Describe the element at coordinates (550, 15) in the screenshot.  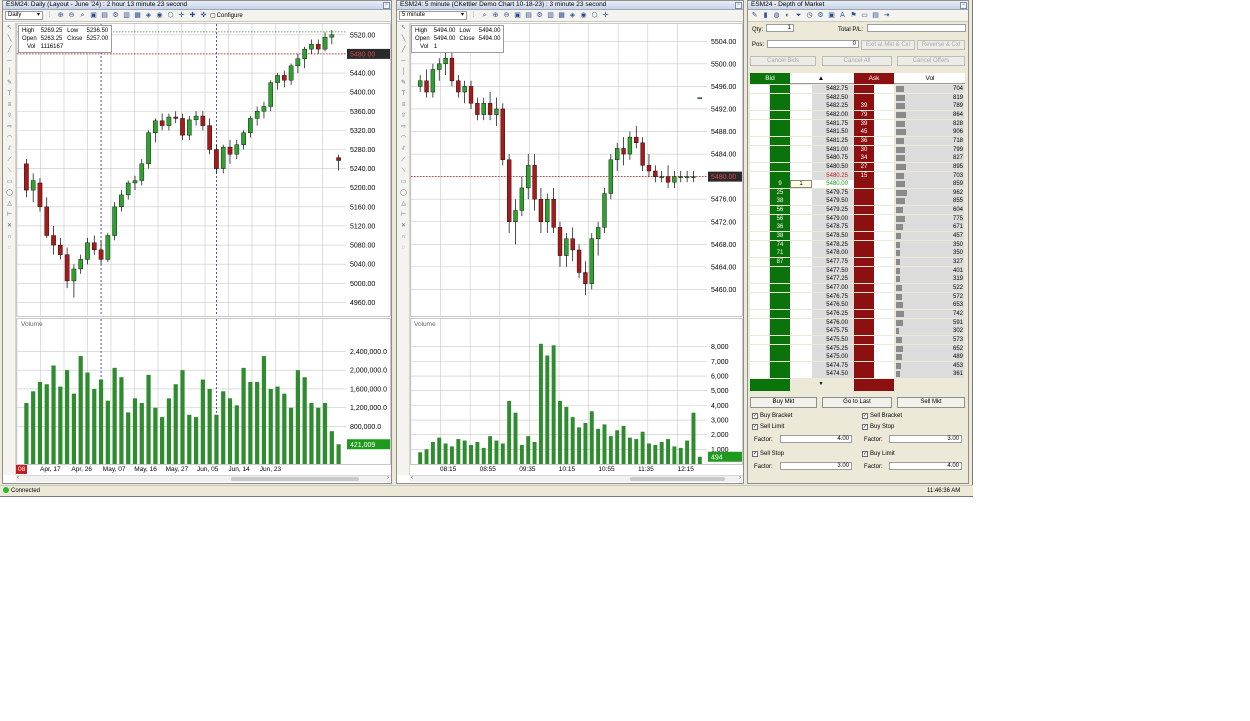
I see `template-icon: ▥` at that location.